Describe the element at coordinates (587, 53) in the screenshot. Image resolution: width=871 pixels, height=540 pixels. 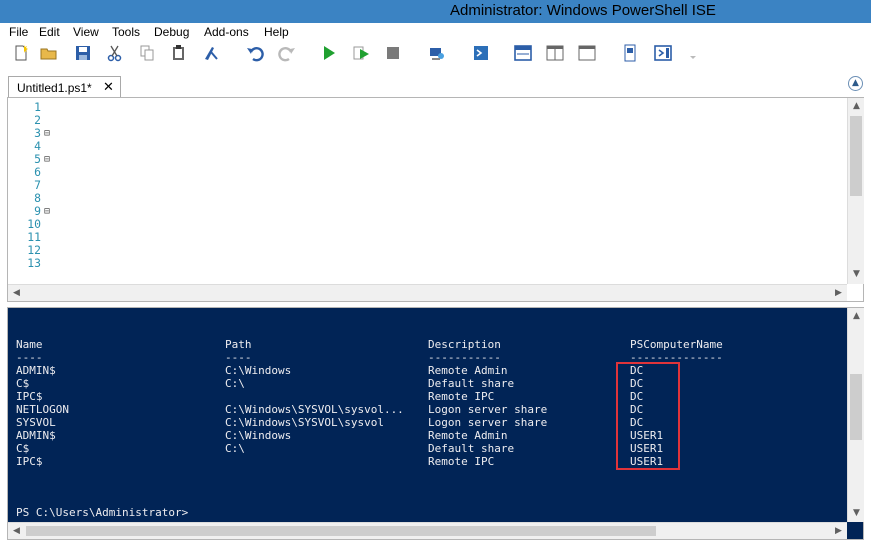
I see `show-script-pane-max-icon` at that location.